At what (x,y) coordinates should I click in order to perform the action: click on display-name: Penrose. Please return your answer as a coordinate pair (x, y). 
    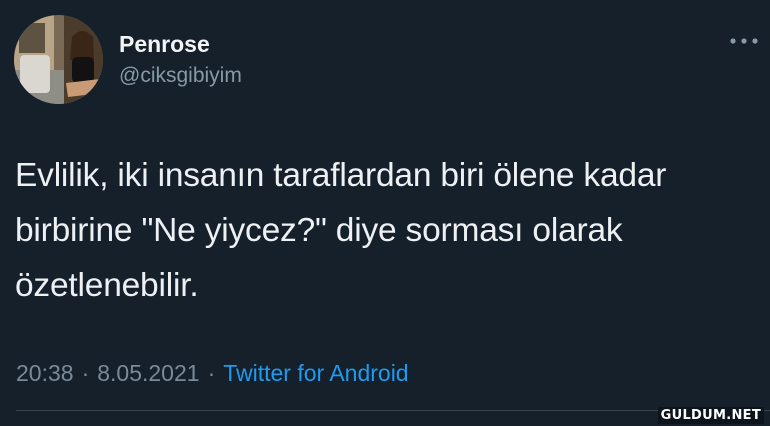
    Looking at the image, I should click on (164, 44).